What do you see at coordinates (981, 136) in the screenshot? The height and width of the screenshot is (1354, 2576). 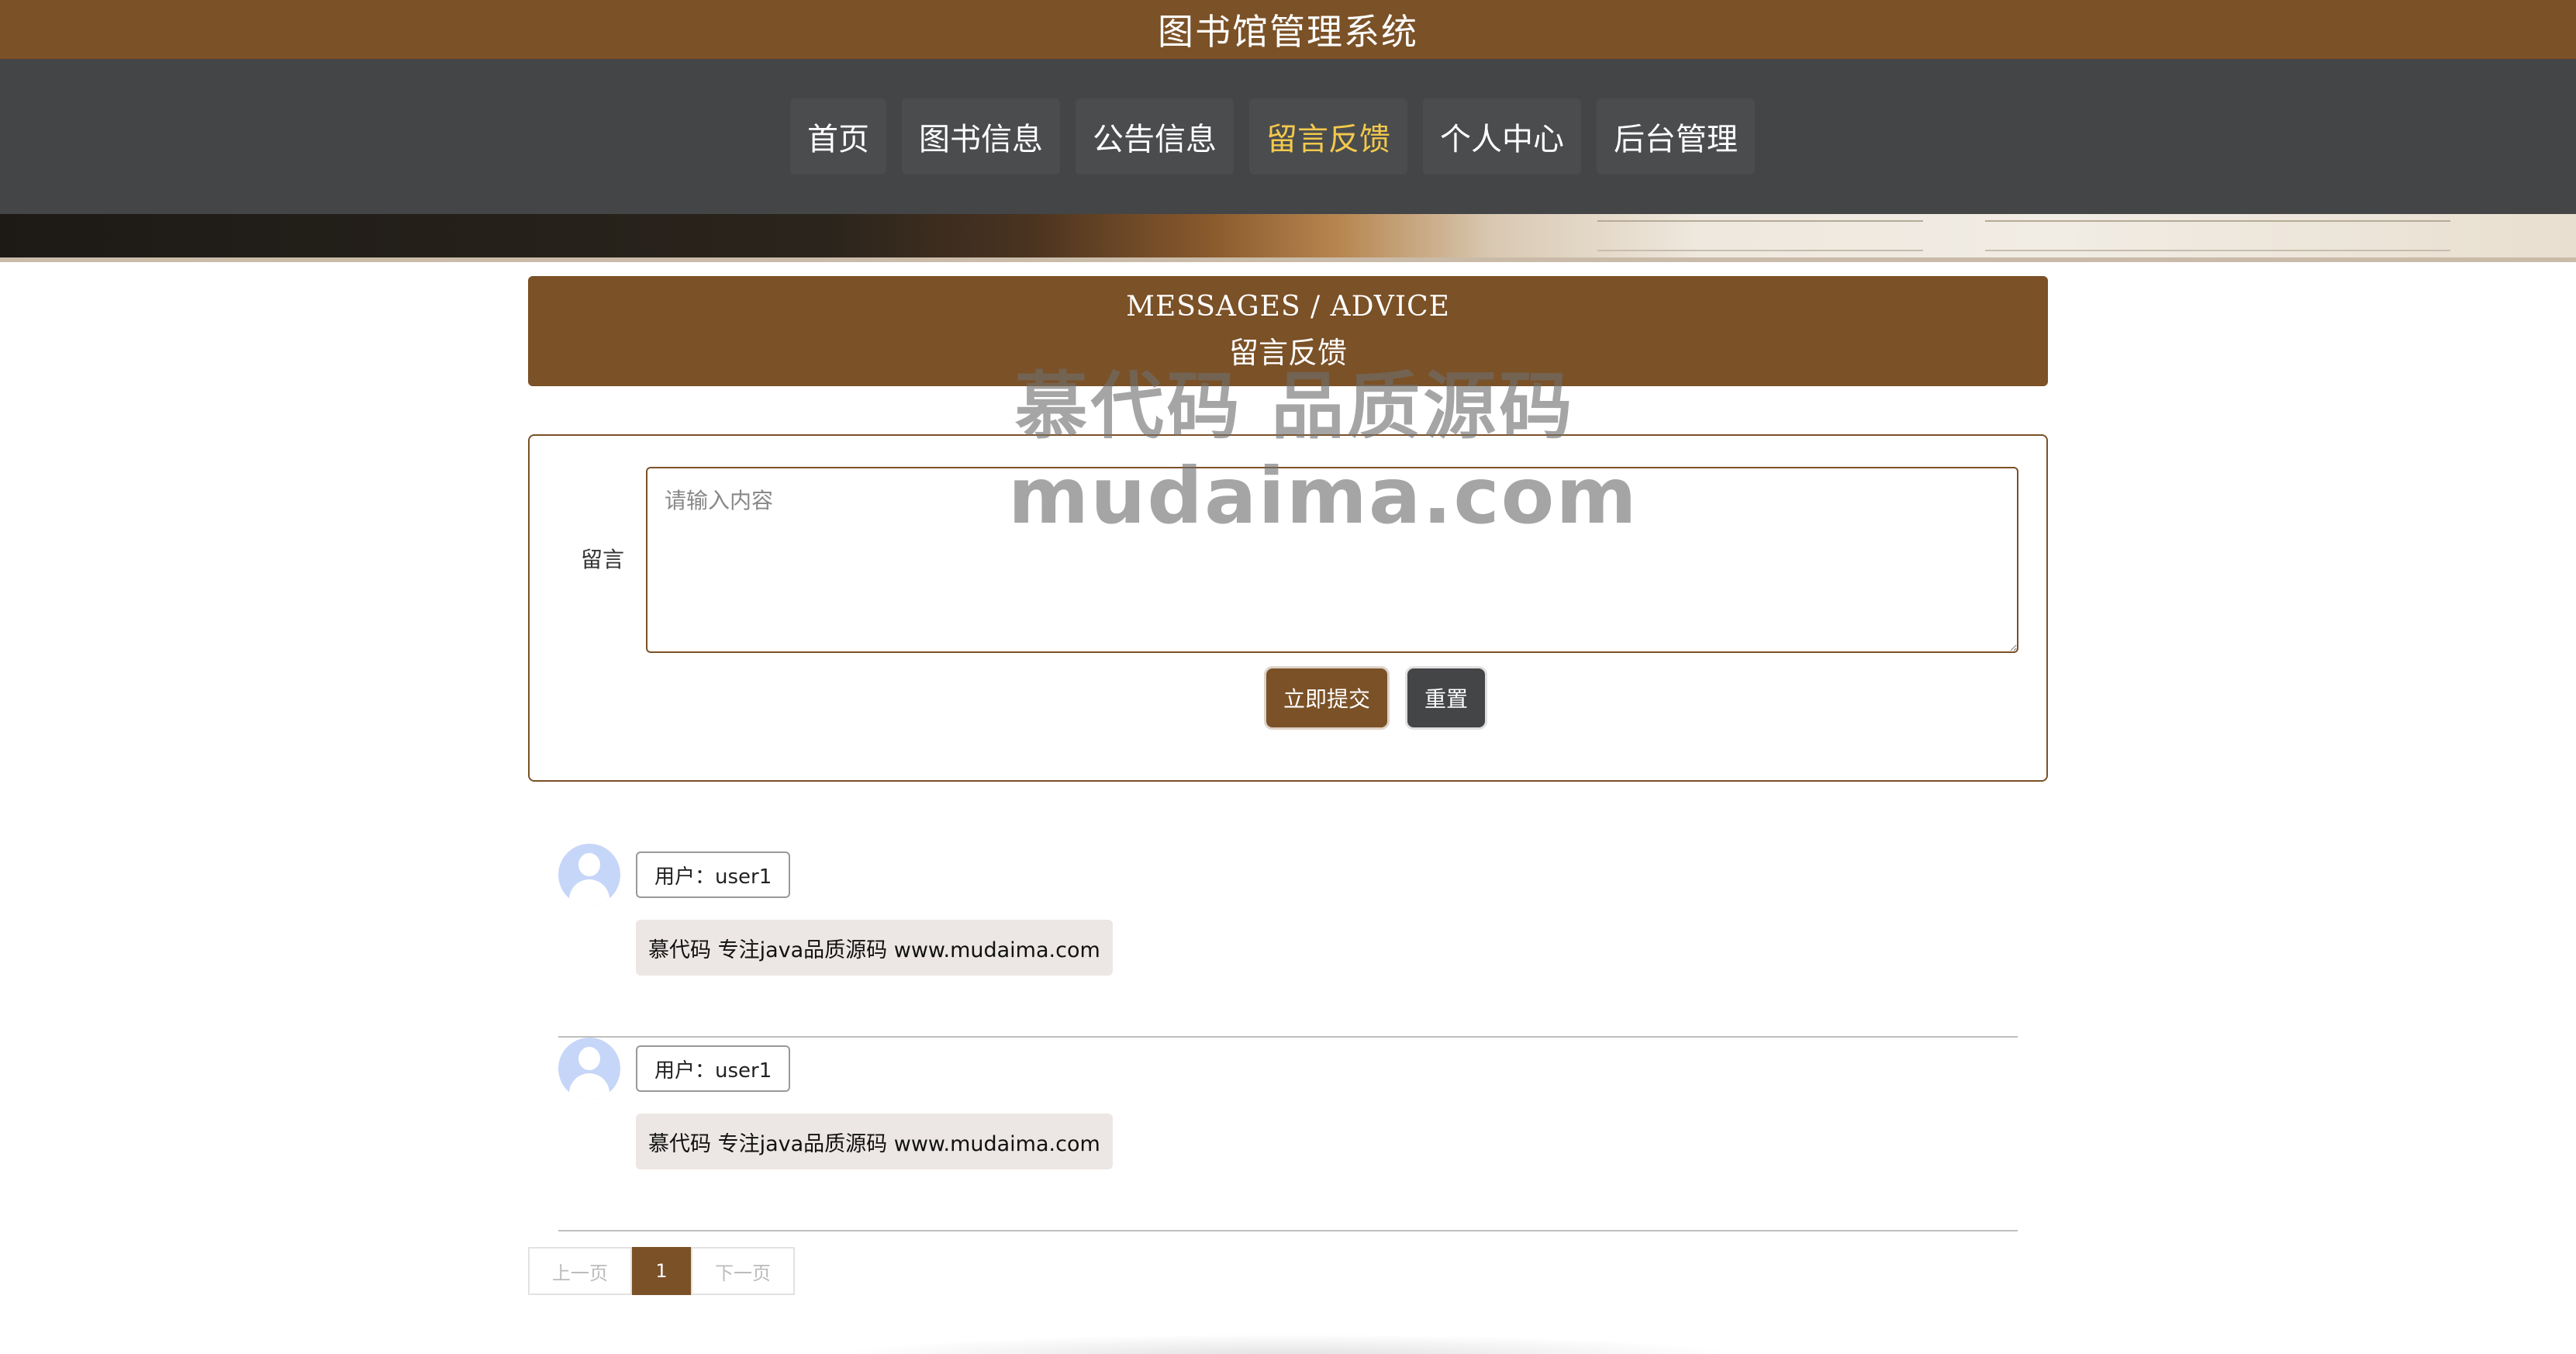 I see `nav-item-book-info: 图书信息` at bounding box center [981, 136].